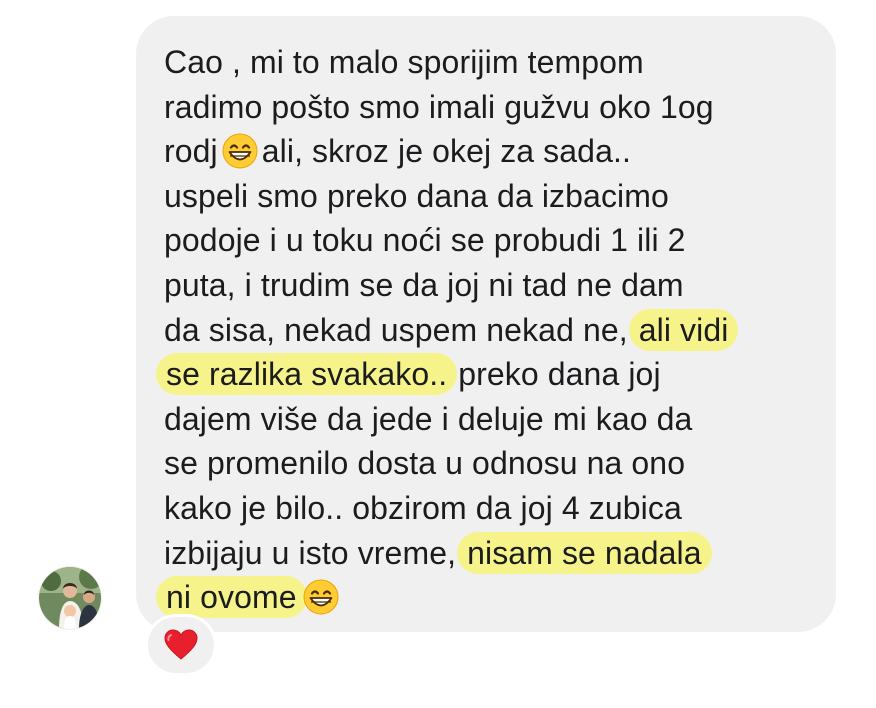  I want to click on message-line: izbijaju u isto vreme, nisam se nadala, so click(494, 553).